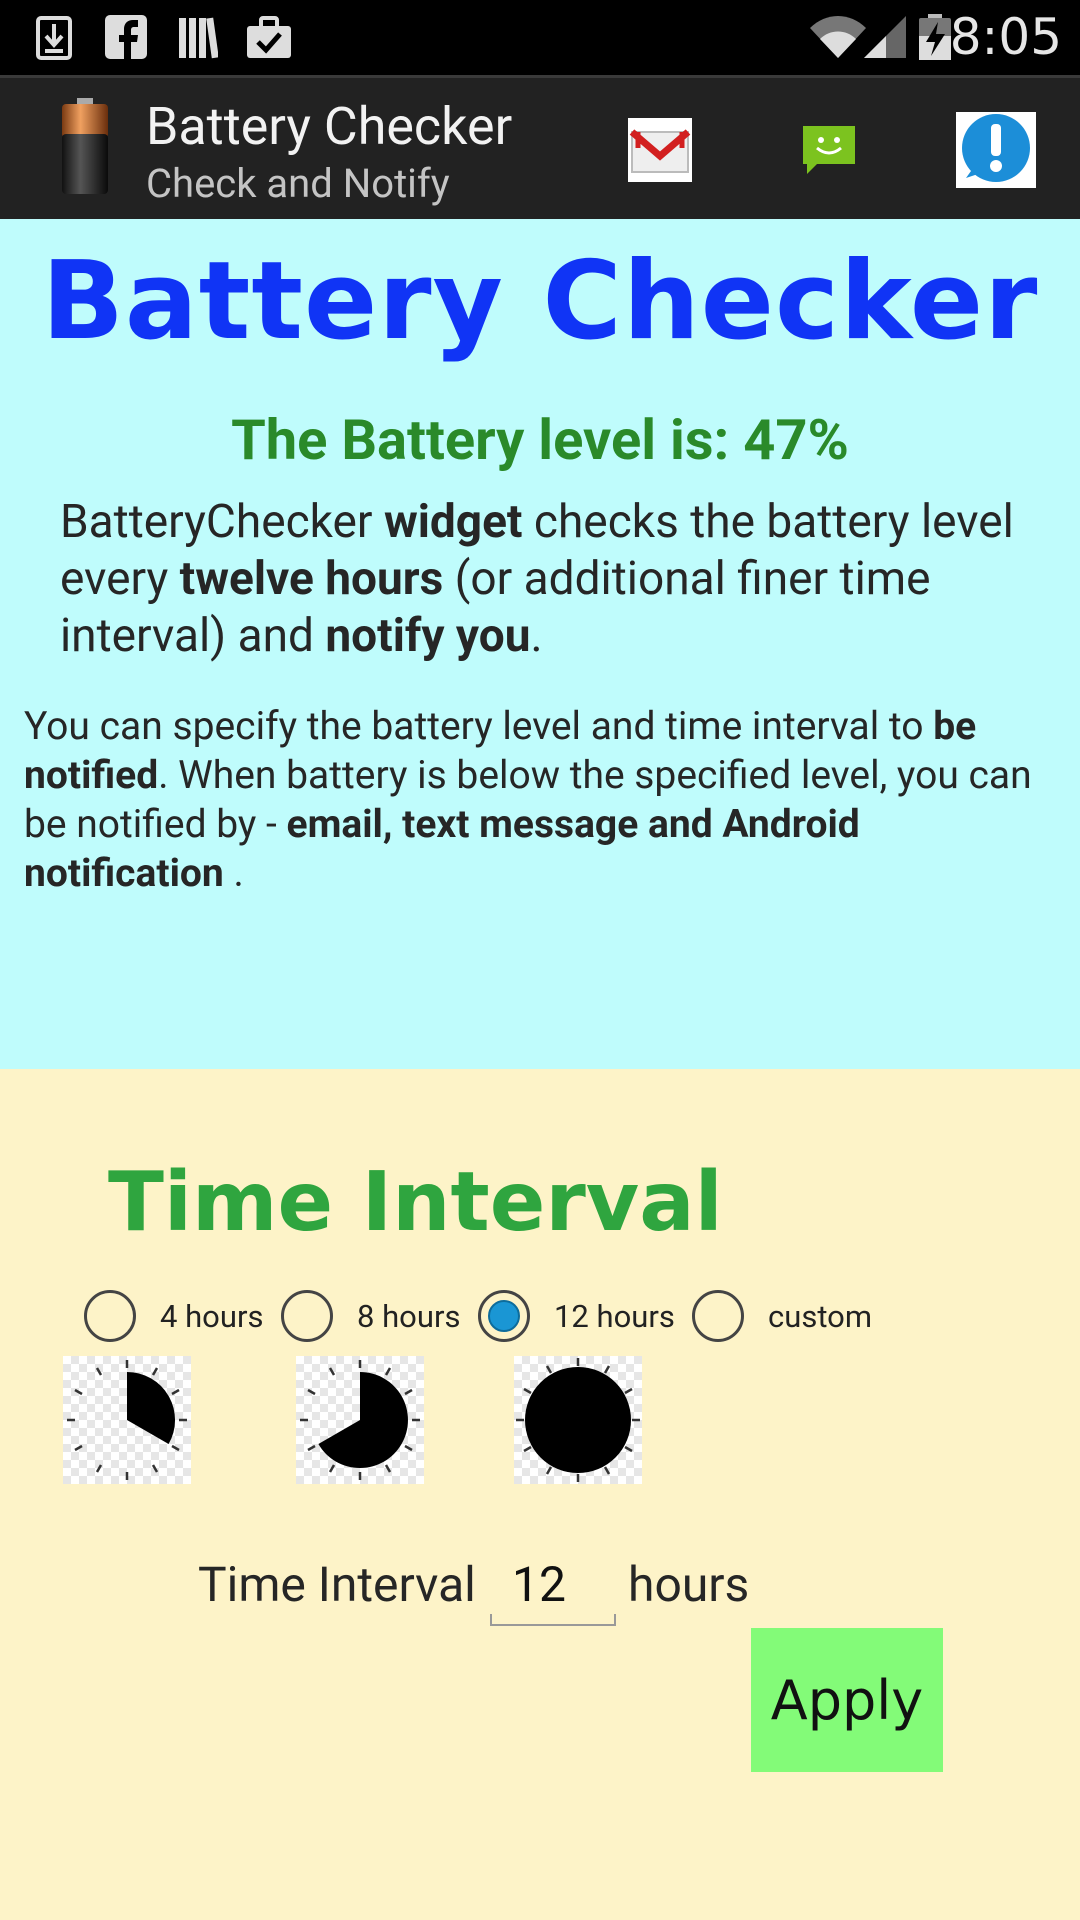  I want to click on action-bar: Battery Checker Check and Notify, so click(540, 147).